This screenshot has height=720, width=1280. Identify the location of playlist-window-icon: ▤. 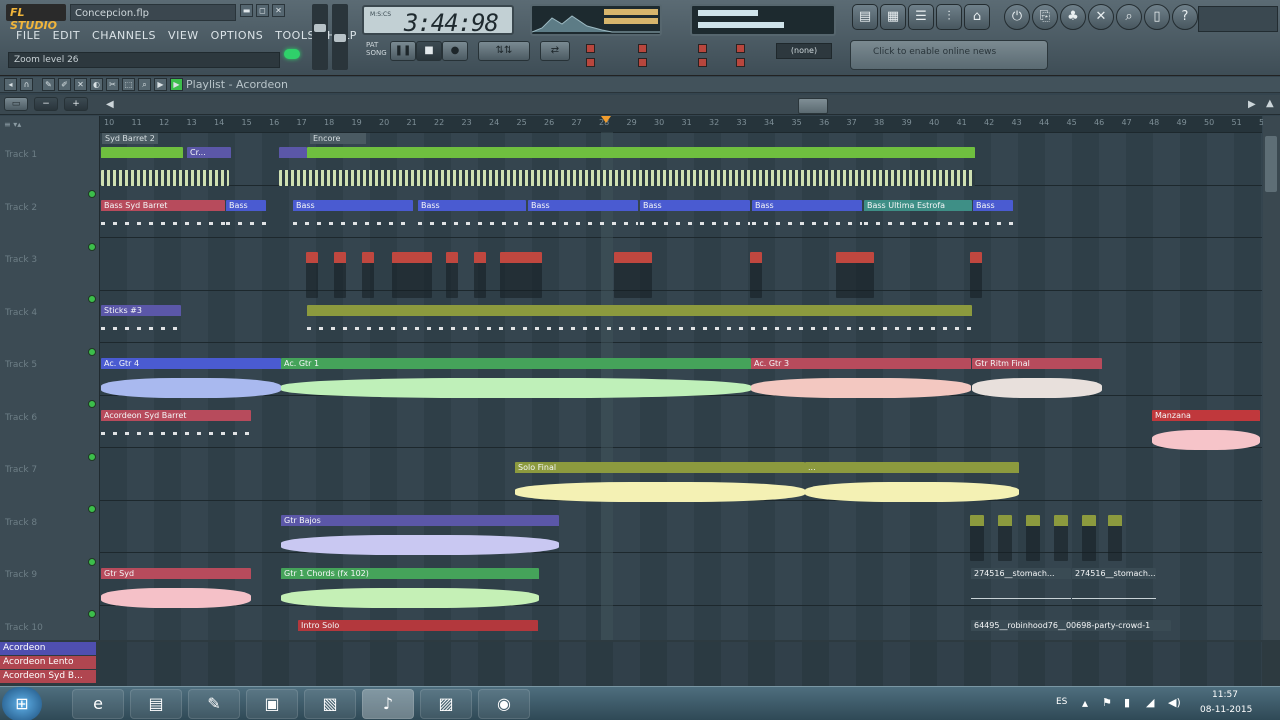
(865, 17).